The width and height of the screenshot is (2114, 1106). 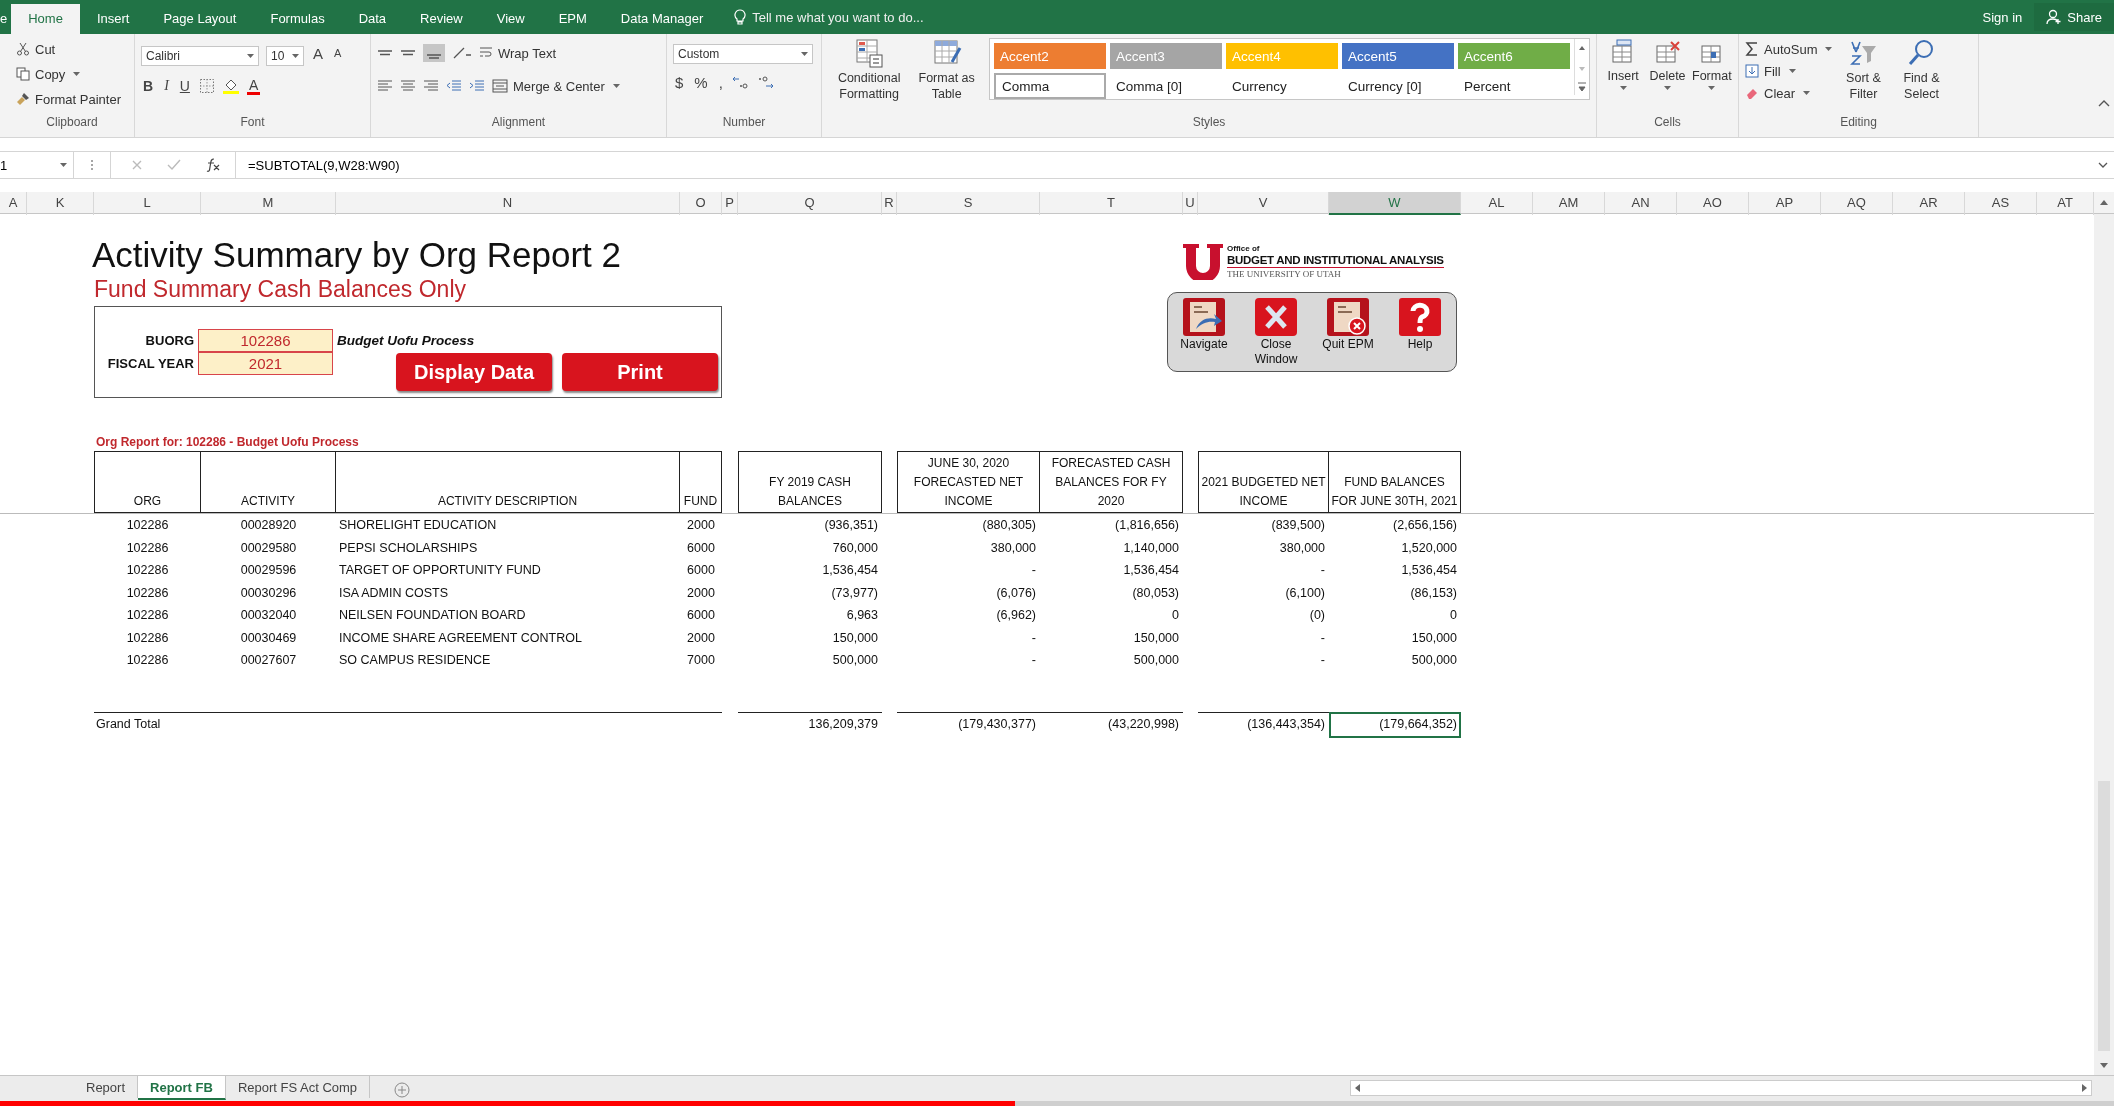 I want to click on conditional-formatting-button: Conditional Formatting, so click(x=869, y=70).